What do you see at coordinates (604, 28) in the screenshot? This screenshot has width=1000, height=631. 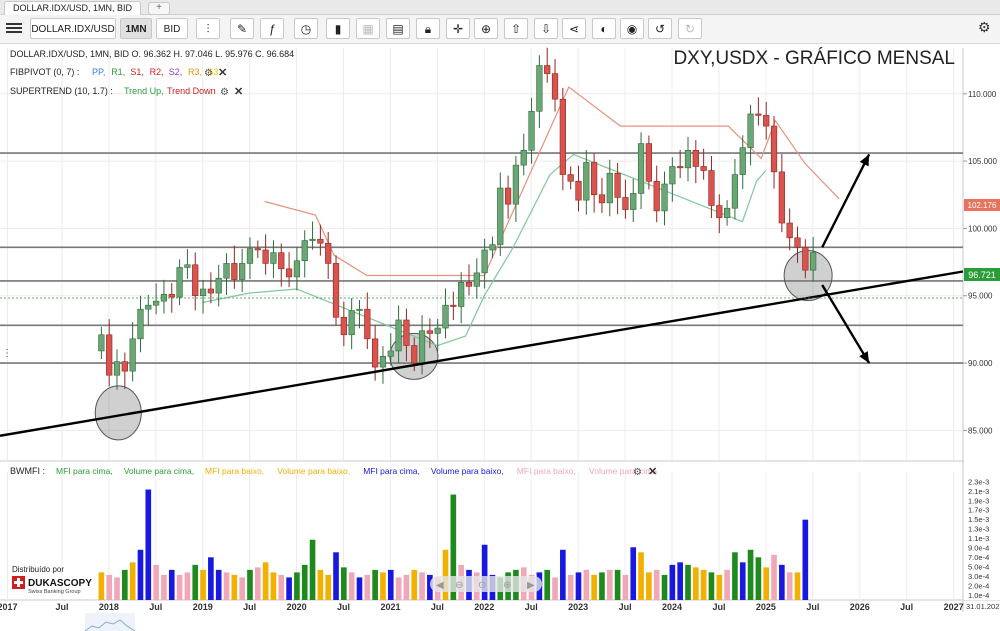 I see `theme-icon: ◐` at bounding box center [604, 28].